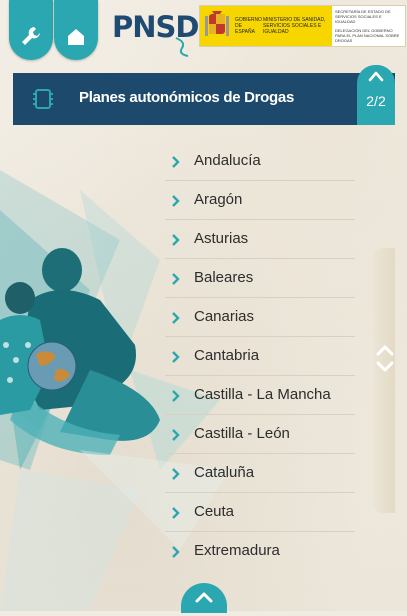 The width and height of the screenshot is (407, 616). Describe the element at coordinates (155, 31) in the screenshot. I see `pnsd-logo: PNSD` at that location.